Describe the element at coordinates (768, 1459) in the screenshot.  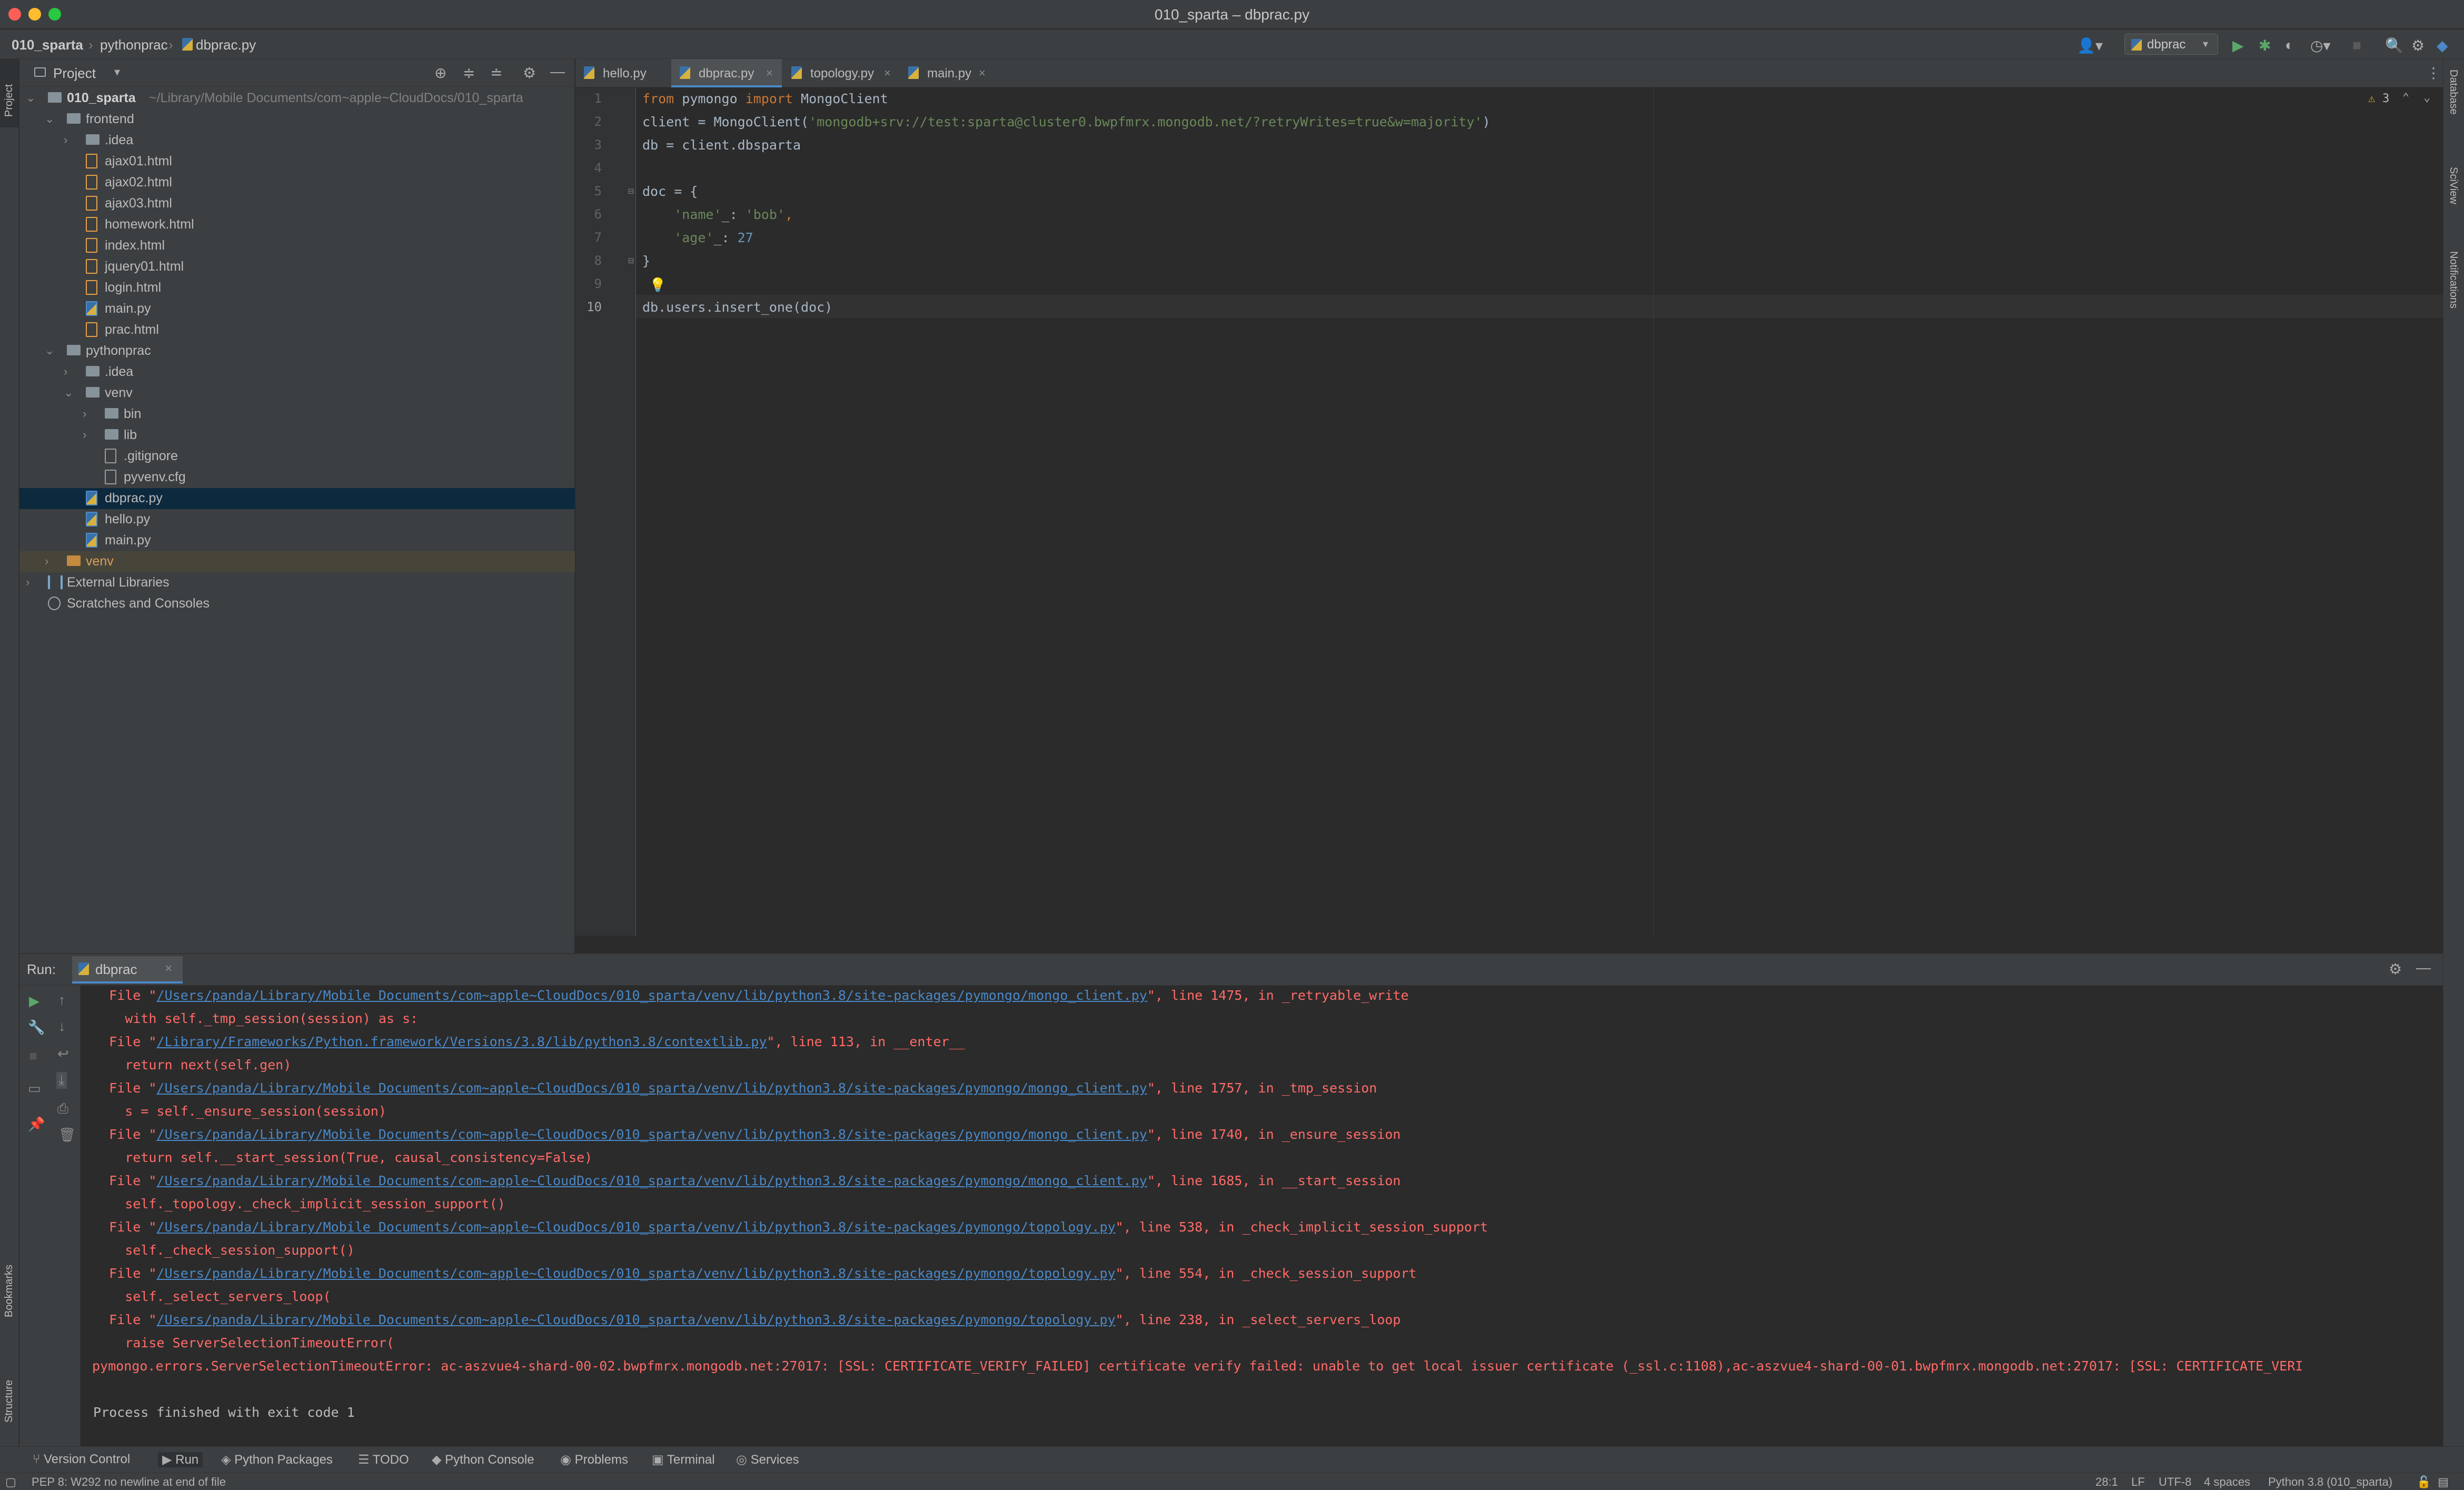
I see `tool-services: ◎ Services` at that location.